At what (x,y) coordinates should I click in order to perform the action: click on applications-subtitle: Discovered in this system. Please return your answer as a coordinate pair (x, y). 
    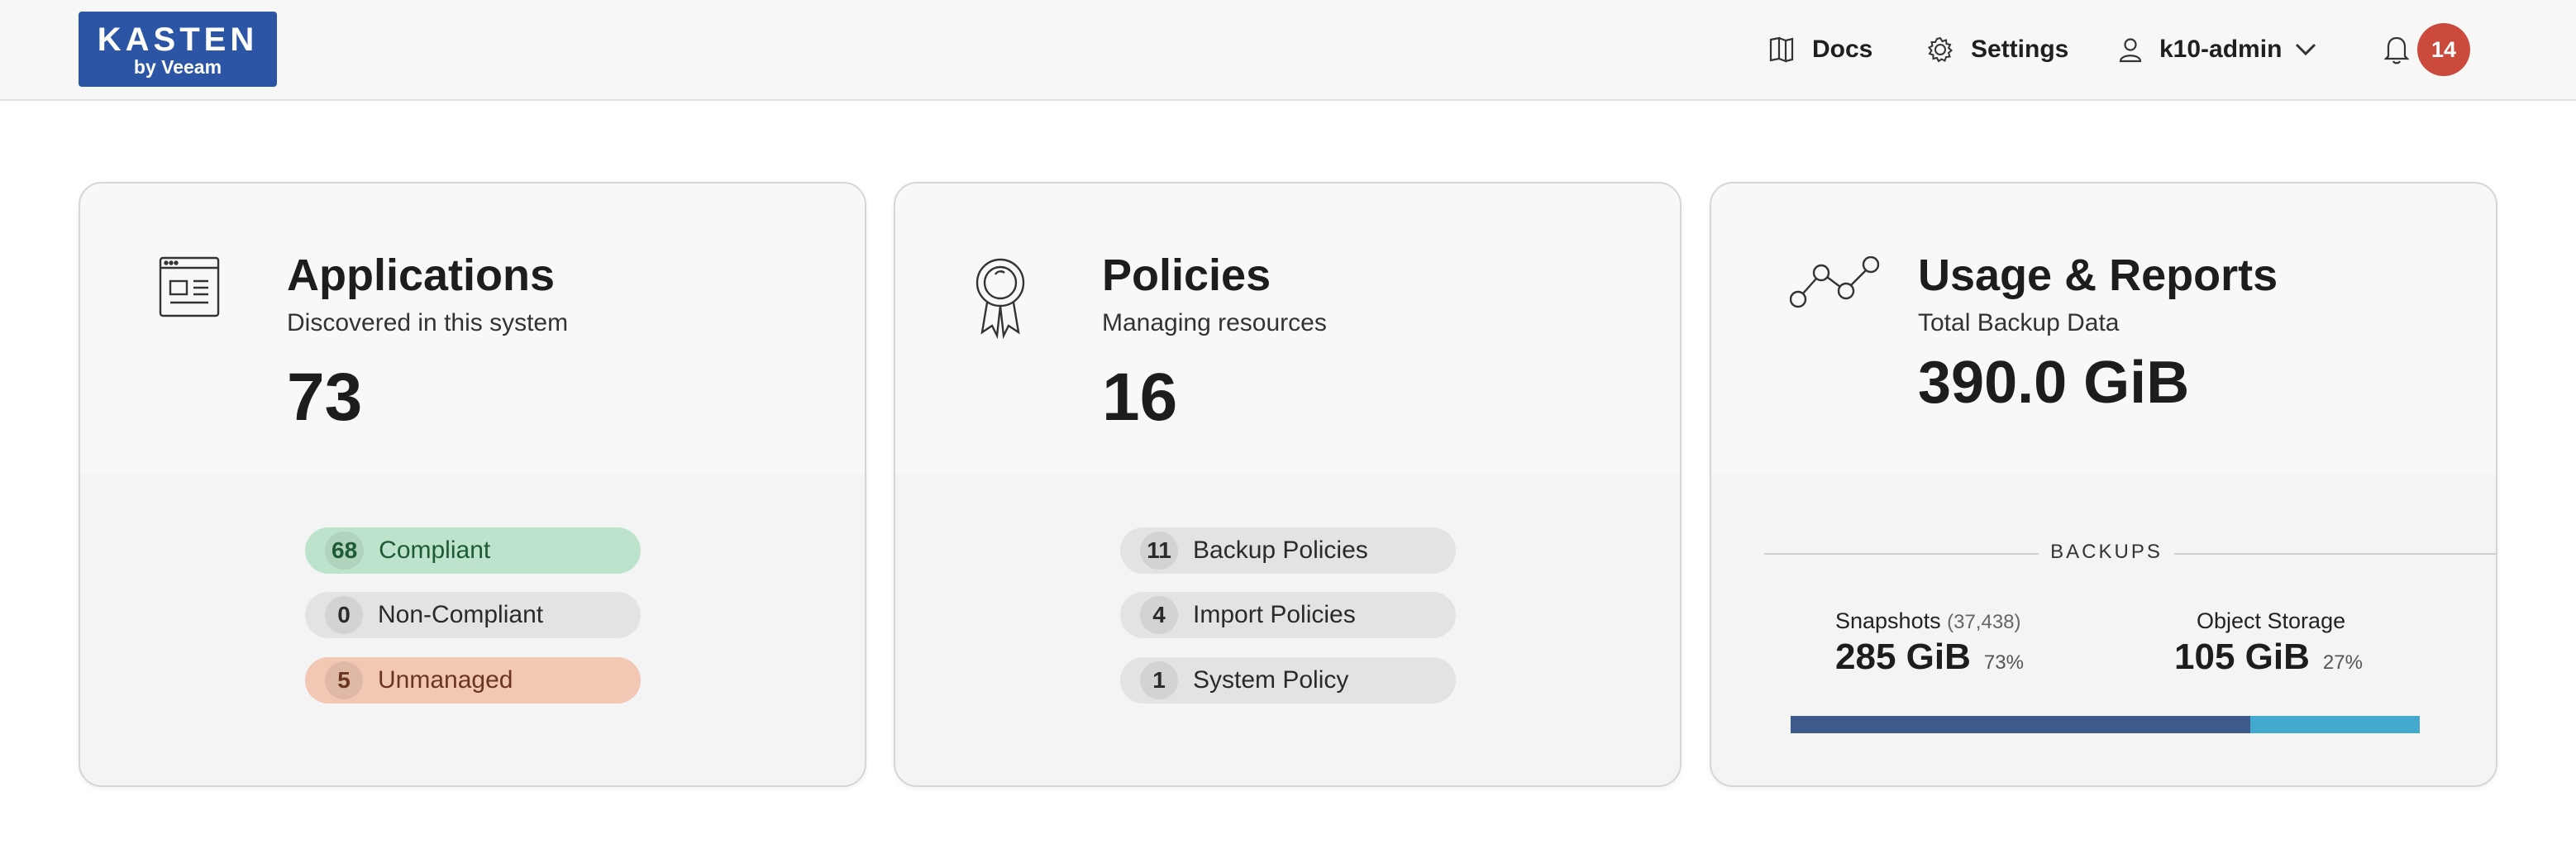
    Looking at the image, I should click on (428, 322).